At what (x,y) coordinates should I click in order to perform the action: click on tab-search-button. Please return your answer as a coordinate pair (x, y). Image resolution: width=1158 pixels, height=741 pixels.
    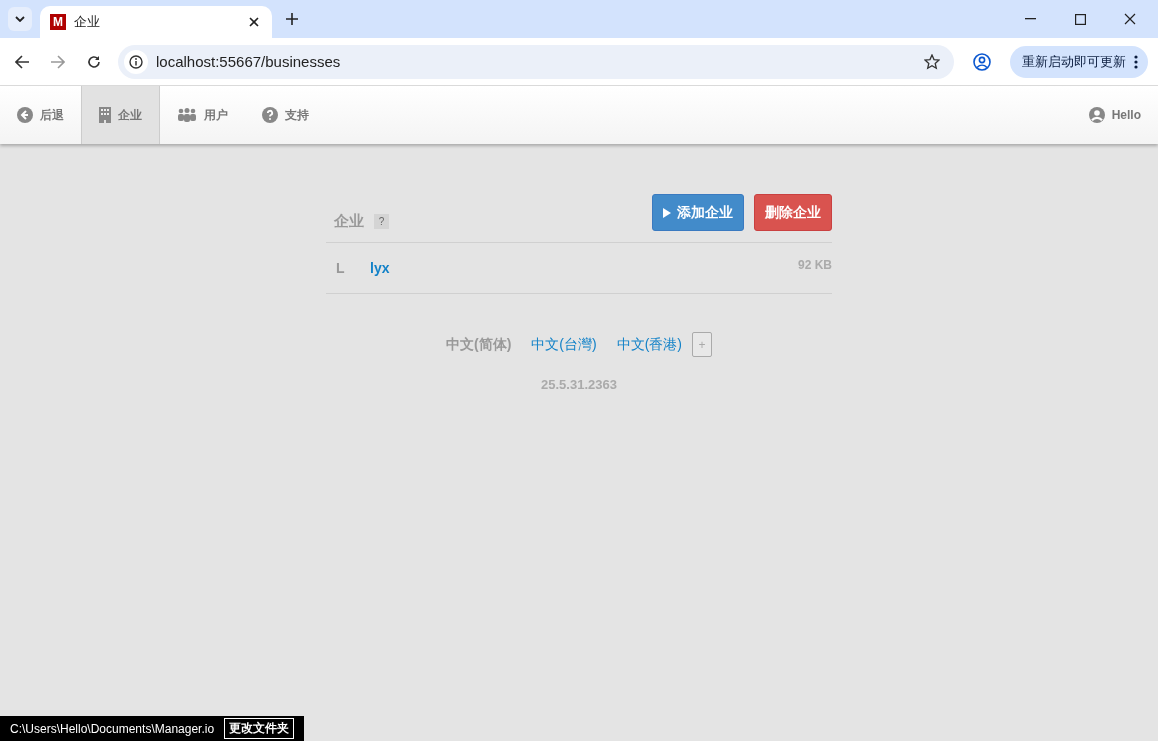
    Looking at the image, I should click on (20, 19).